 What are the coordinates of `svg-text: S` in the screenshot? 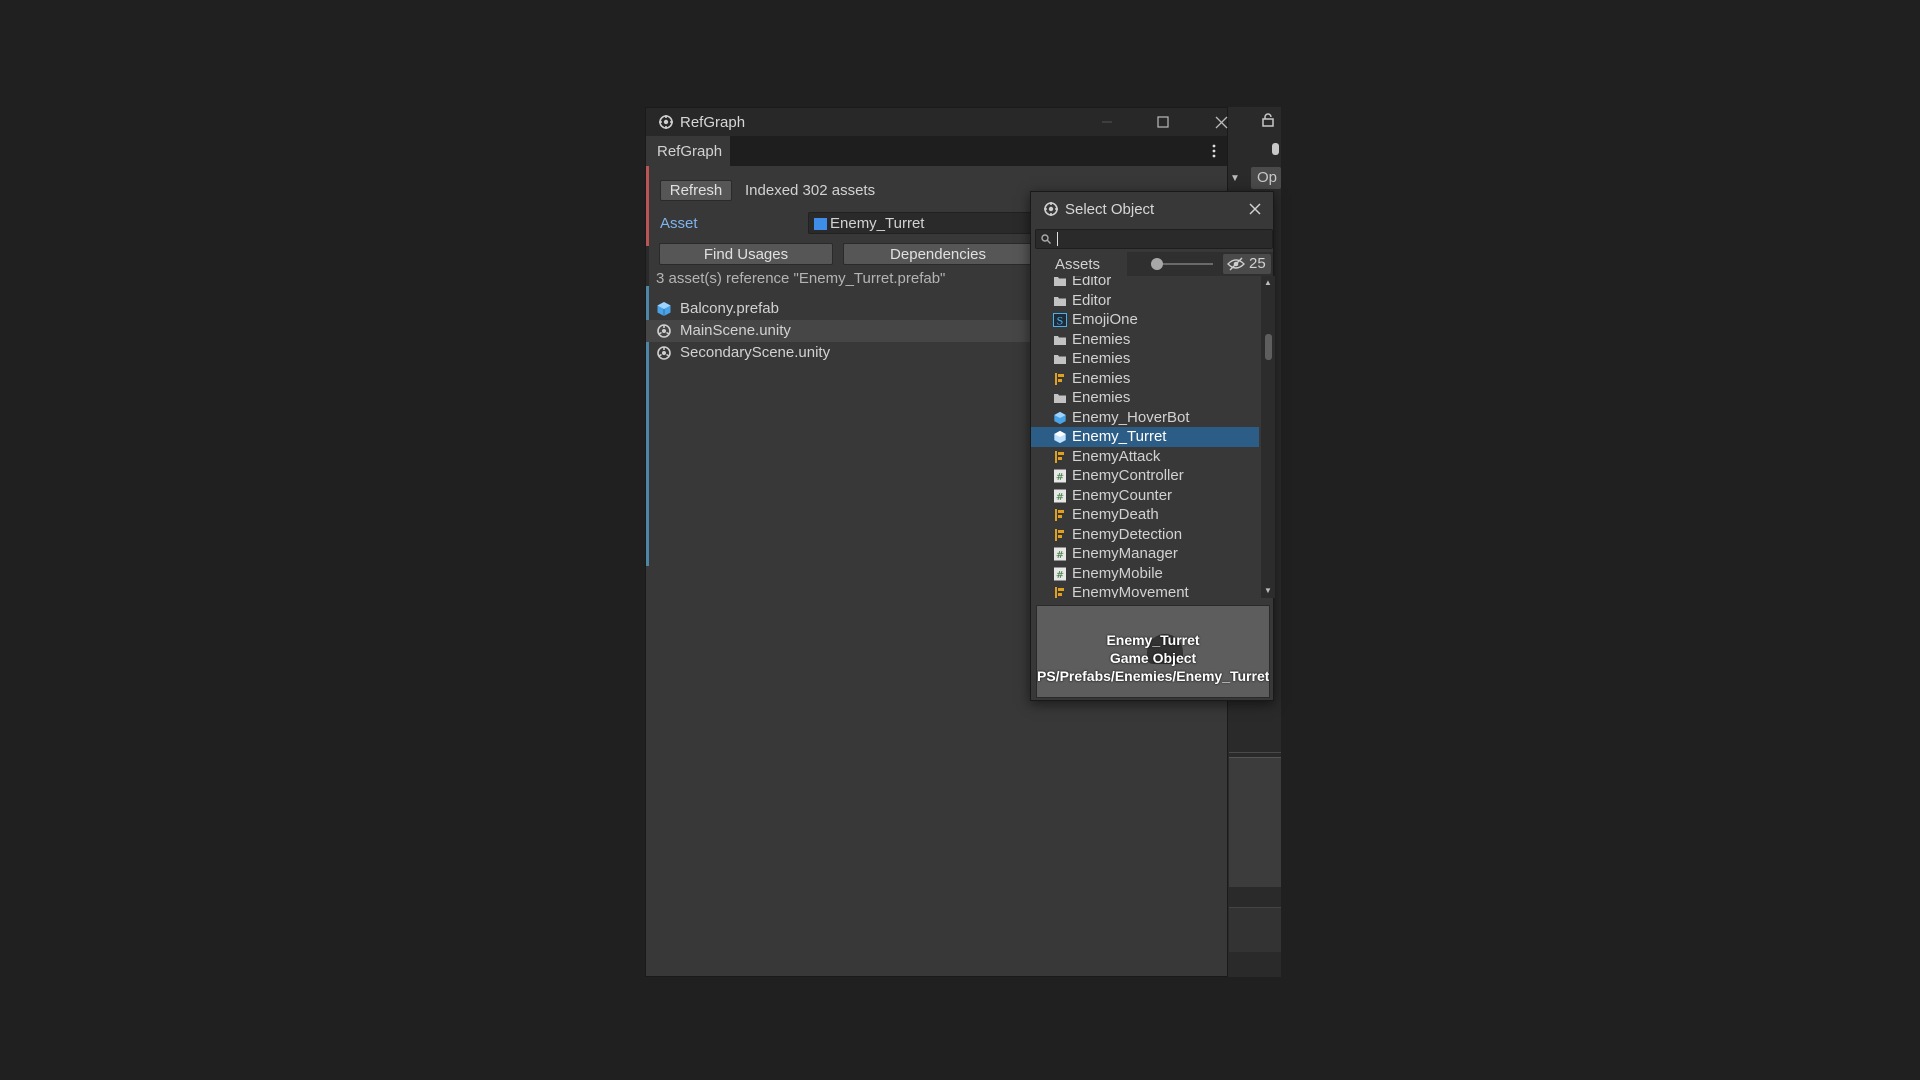 It's located at (1060, 321).